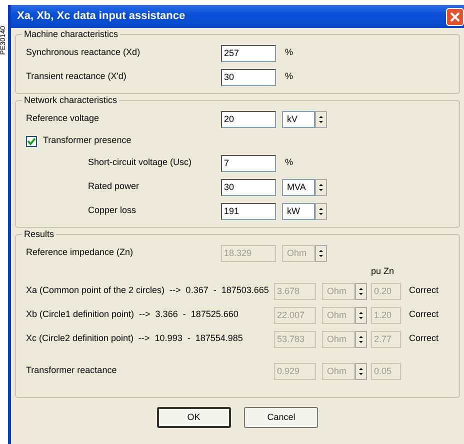 The image size is (464, 444). Describe the element at coordinates (248, 211) in the screenshot. I see `input-field: 191` at that location.